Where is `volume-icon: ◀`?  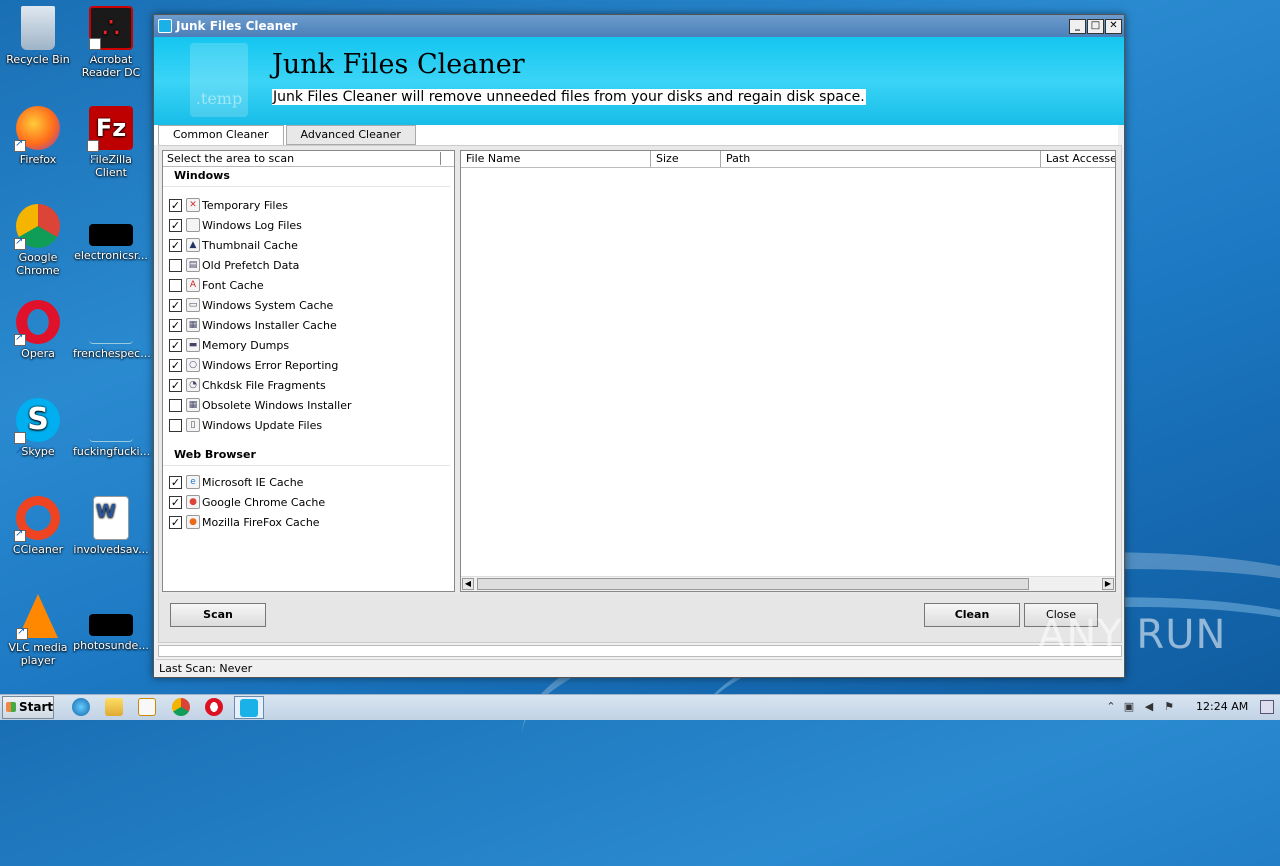
volume-icon: ◀ is located at coordinates (1149, 707).